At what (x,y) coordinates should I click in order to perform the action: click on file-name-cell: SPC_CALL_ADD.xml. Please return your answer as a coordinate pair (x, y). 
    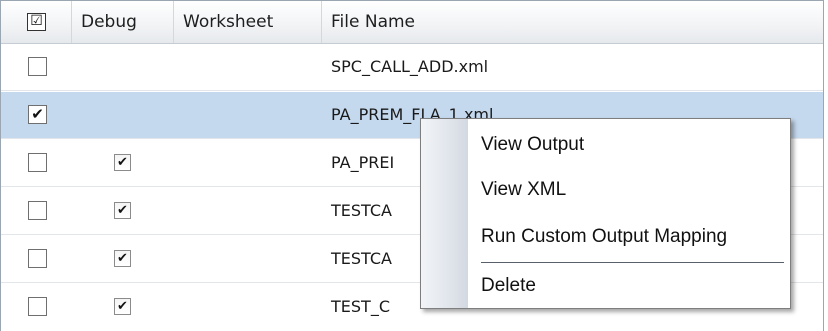
    Looking at the image, I should click on (410, 66).